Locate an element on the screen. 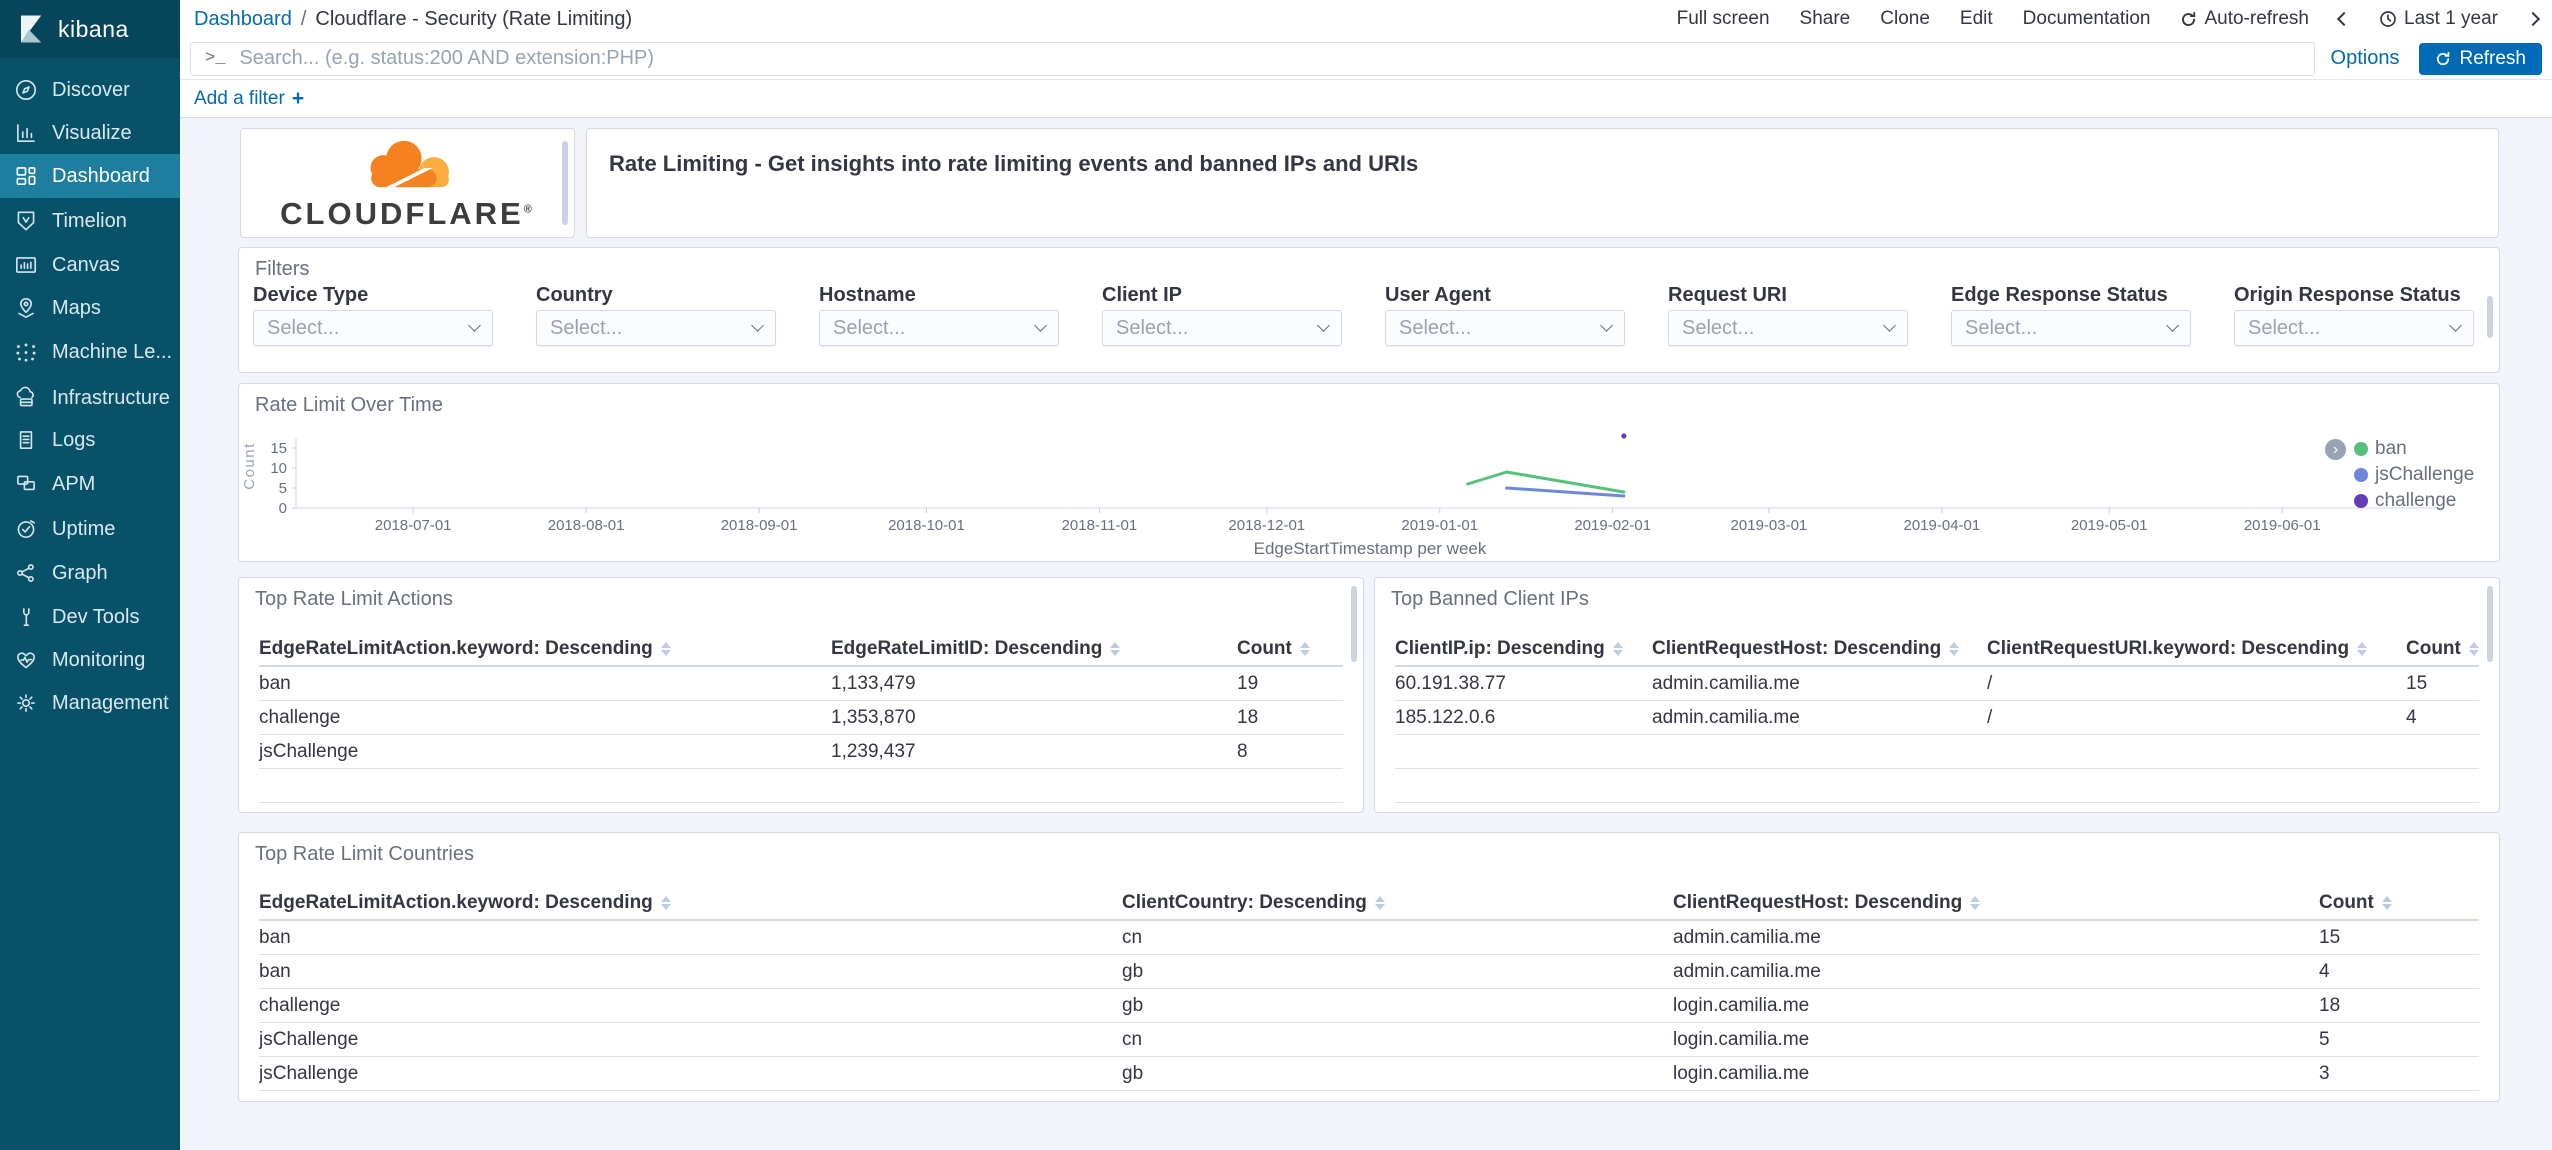  logo-panel-scrollbar is located at coordinates (565, 183).